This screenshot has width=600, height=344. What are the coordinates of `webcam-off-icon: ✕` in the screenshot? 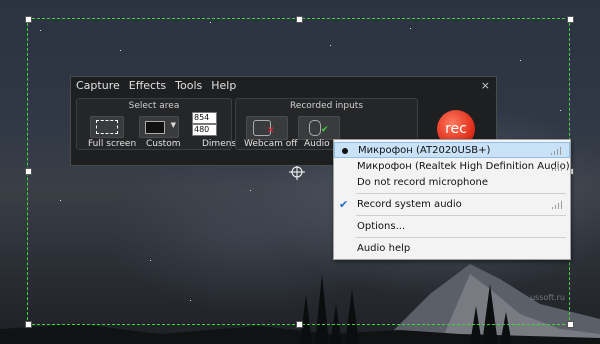 It's located at (271, 131).